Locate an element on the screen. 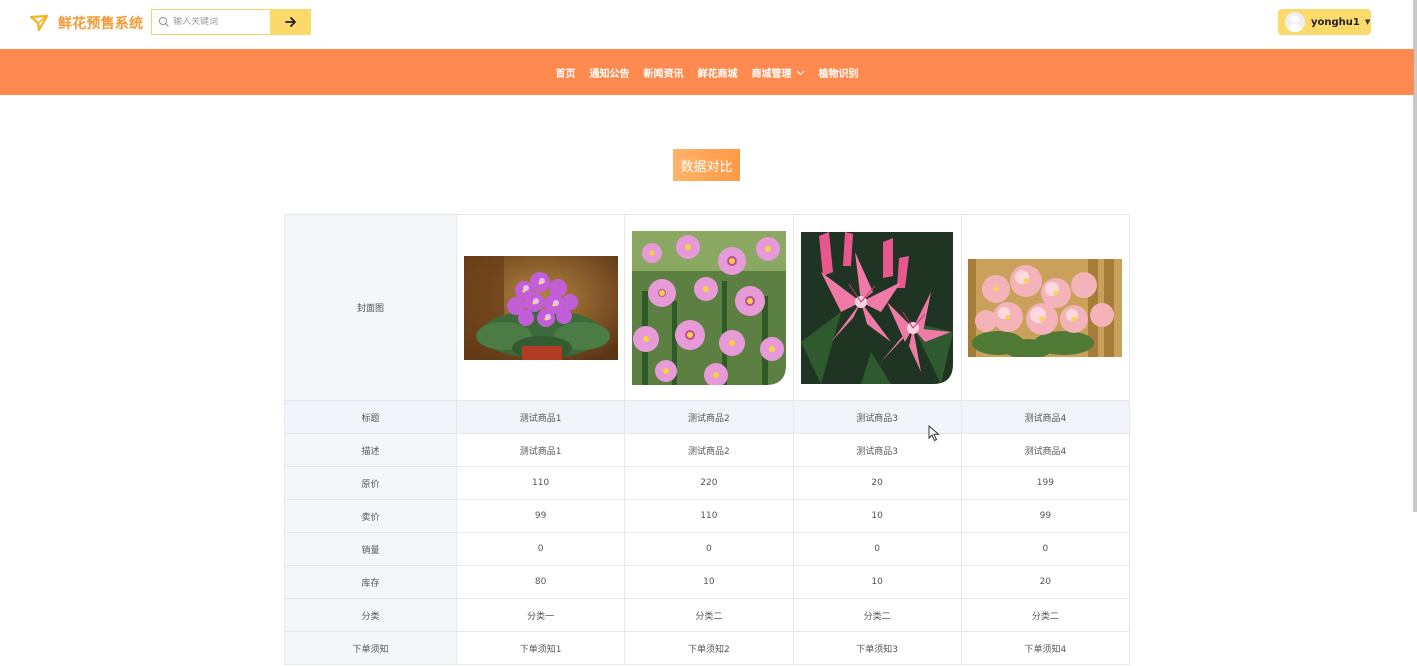 The image size is (1417, 666). nav-label: 首页 is located at coordinates (565, 74).